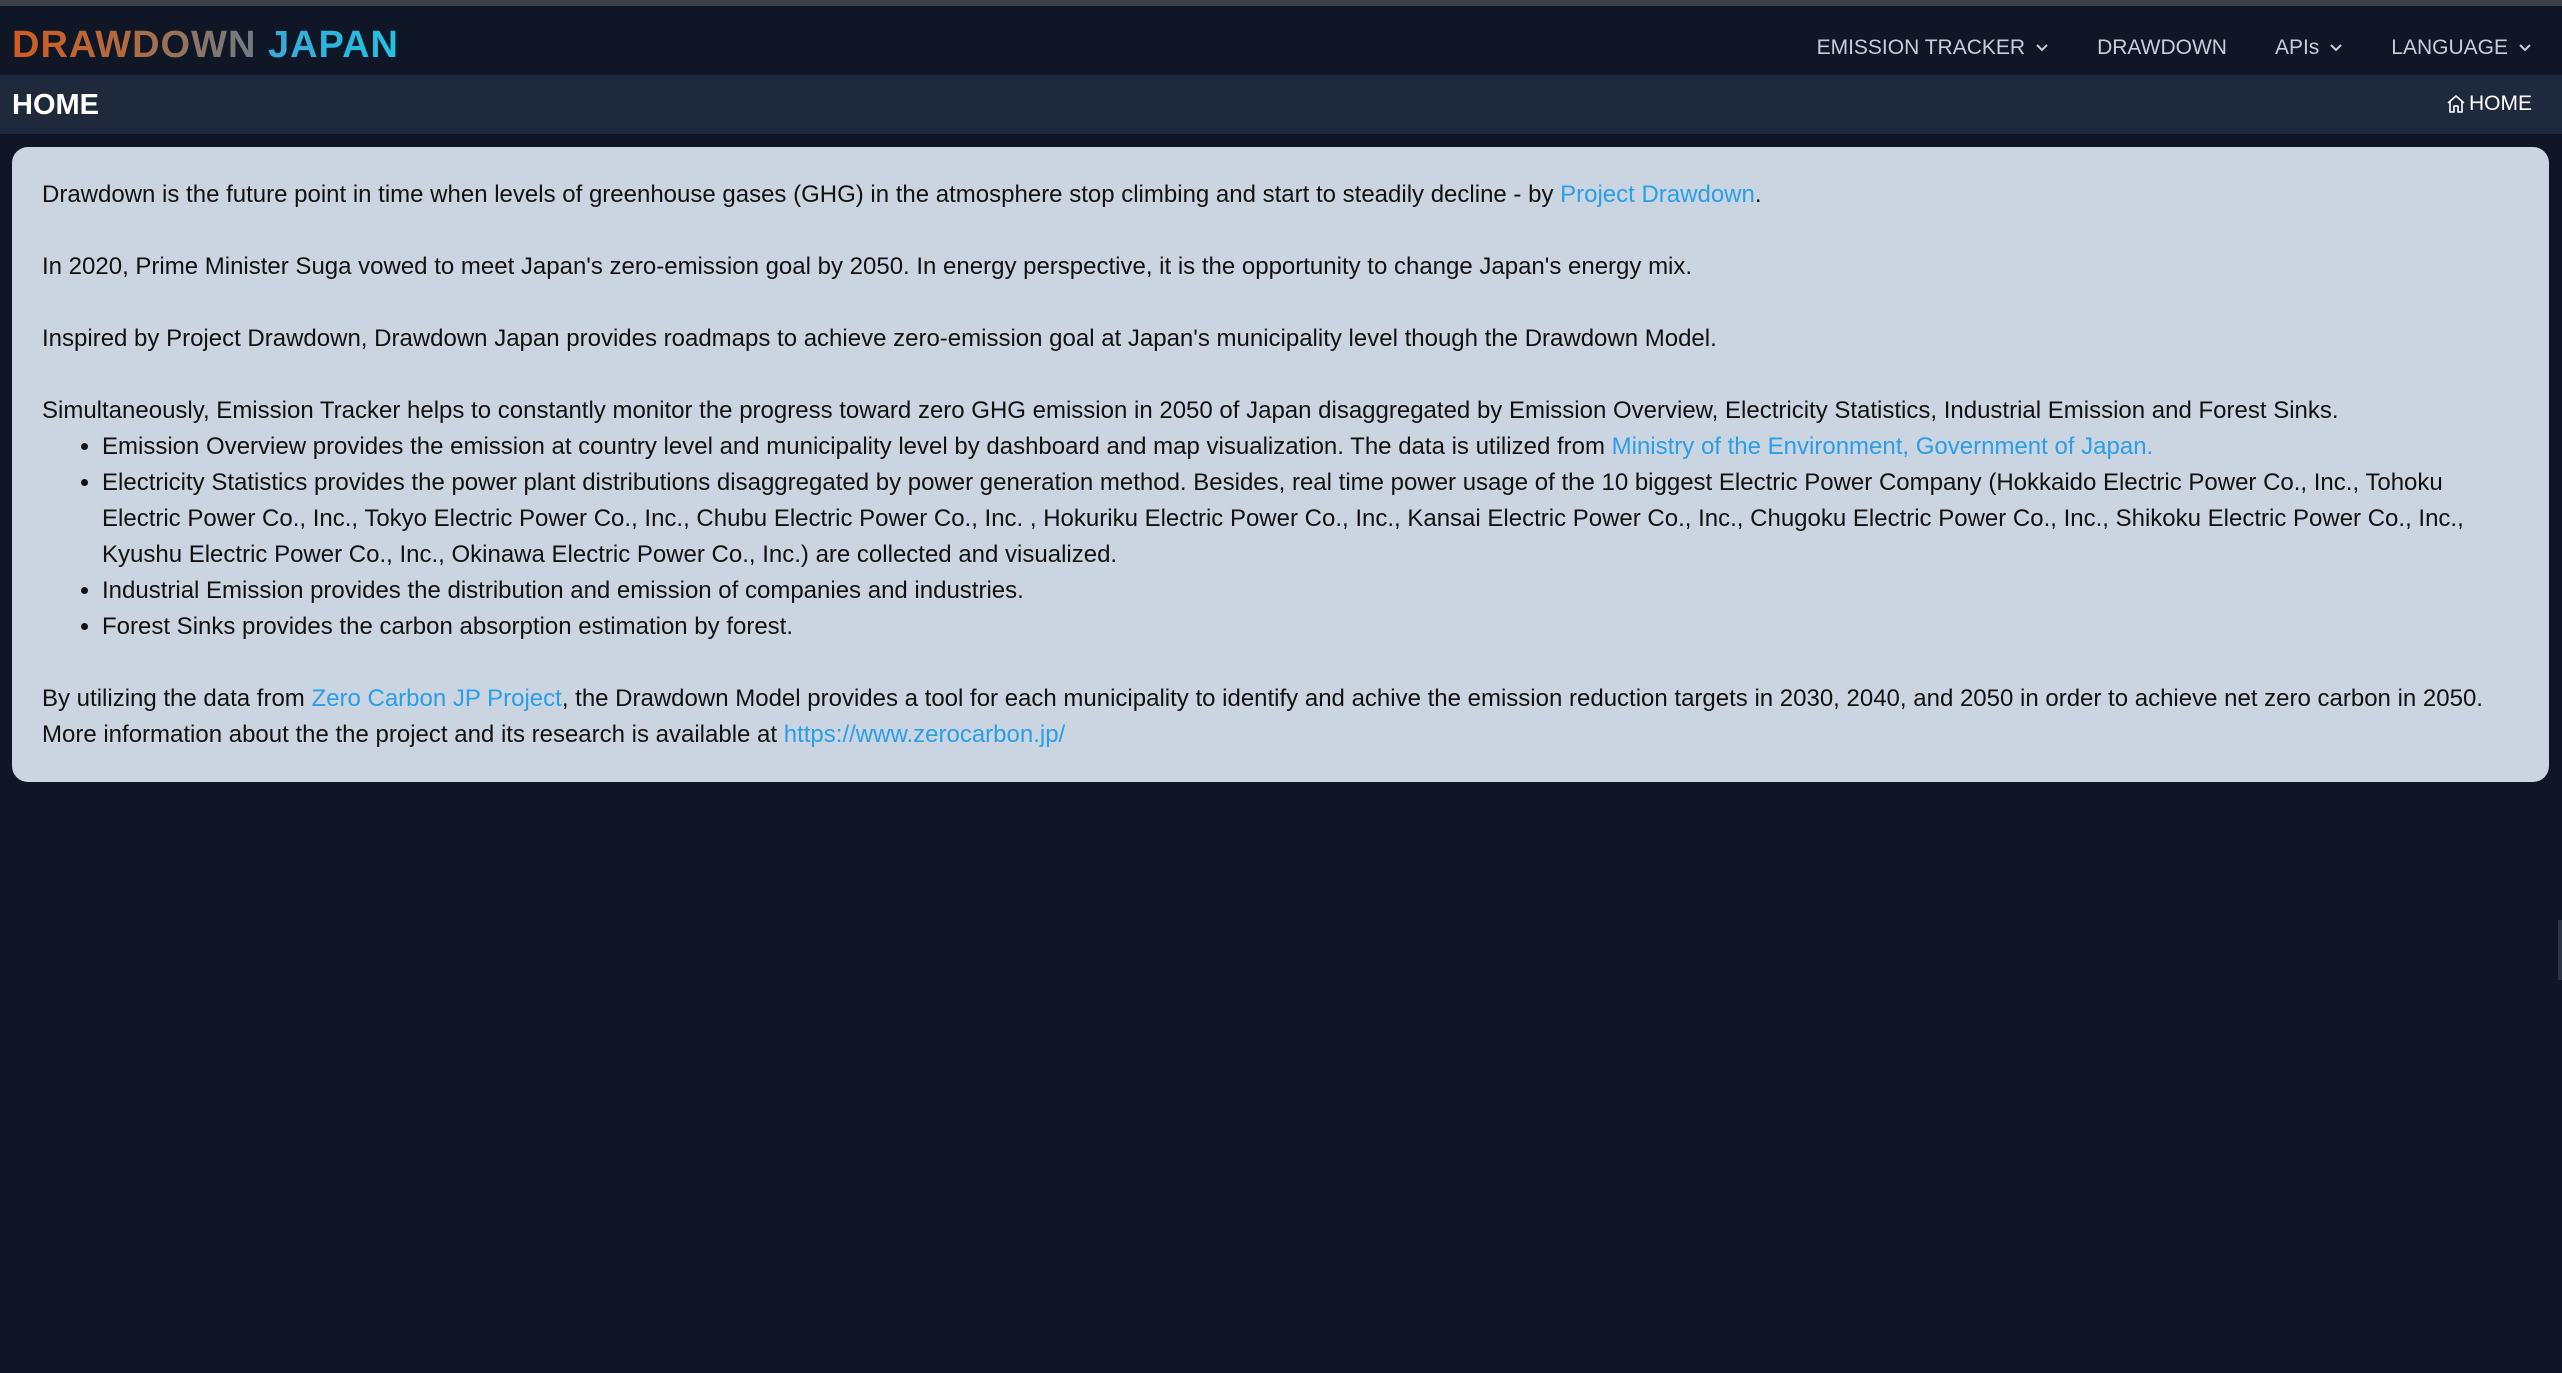 This screenshot has width=2562, height=1373. Describe the element at coordinates (2500, 103) in the screenshot. I see `breadcrumb-home: HOME` at that location.